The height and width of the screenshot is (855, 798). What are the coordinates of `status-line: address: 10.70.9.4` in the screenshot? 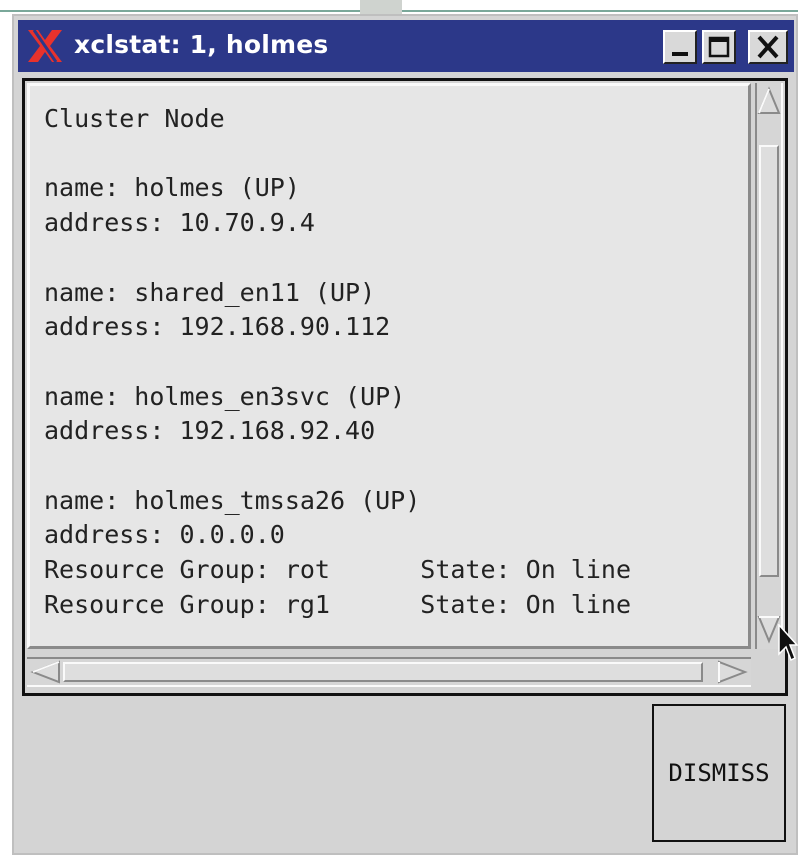 It's located at (179, 223).